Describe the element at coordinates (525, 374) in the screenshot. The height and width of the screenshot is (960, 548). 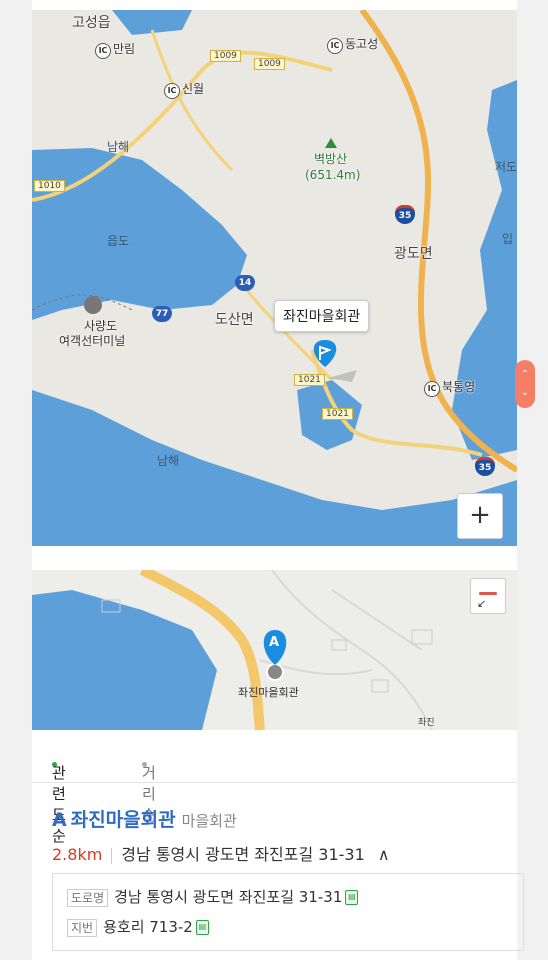
I see `chevron-up-icon: ⌃` at that location.